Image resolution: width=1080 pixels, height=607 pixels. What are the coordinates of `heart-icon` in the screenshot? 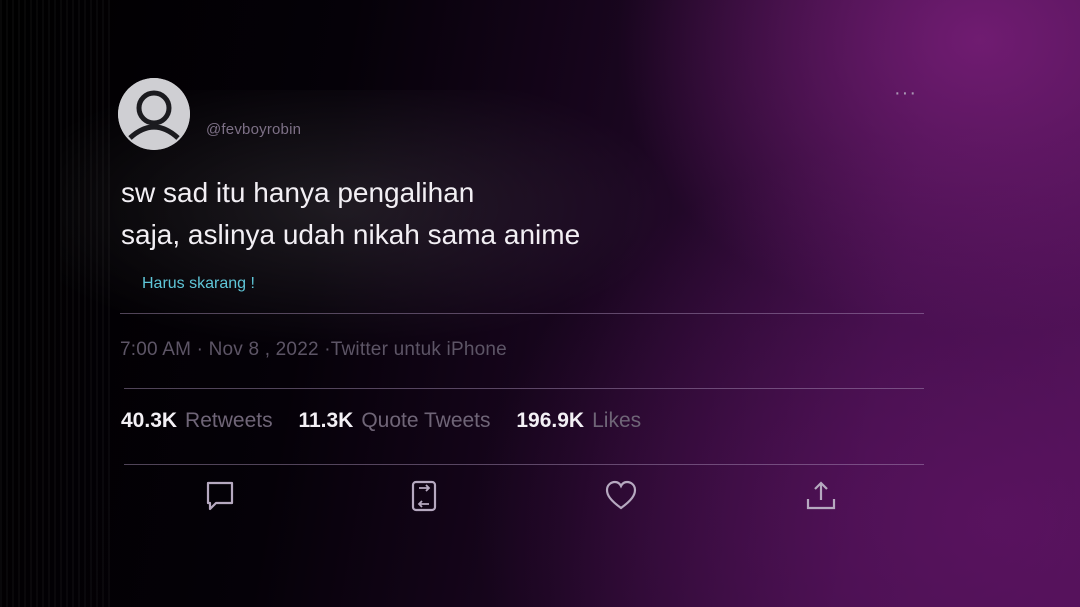 It's located at (621, 495).